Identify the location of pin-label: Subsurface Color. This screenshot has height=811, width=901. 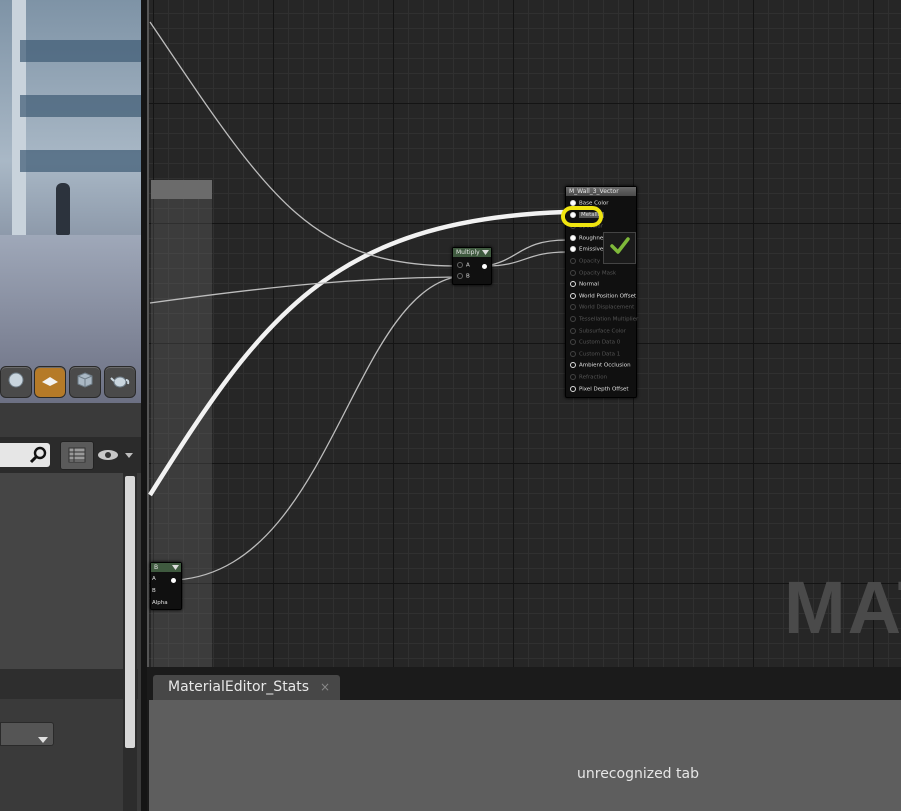
(602, 331).